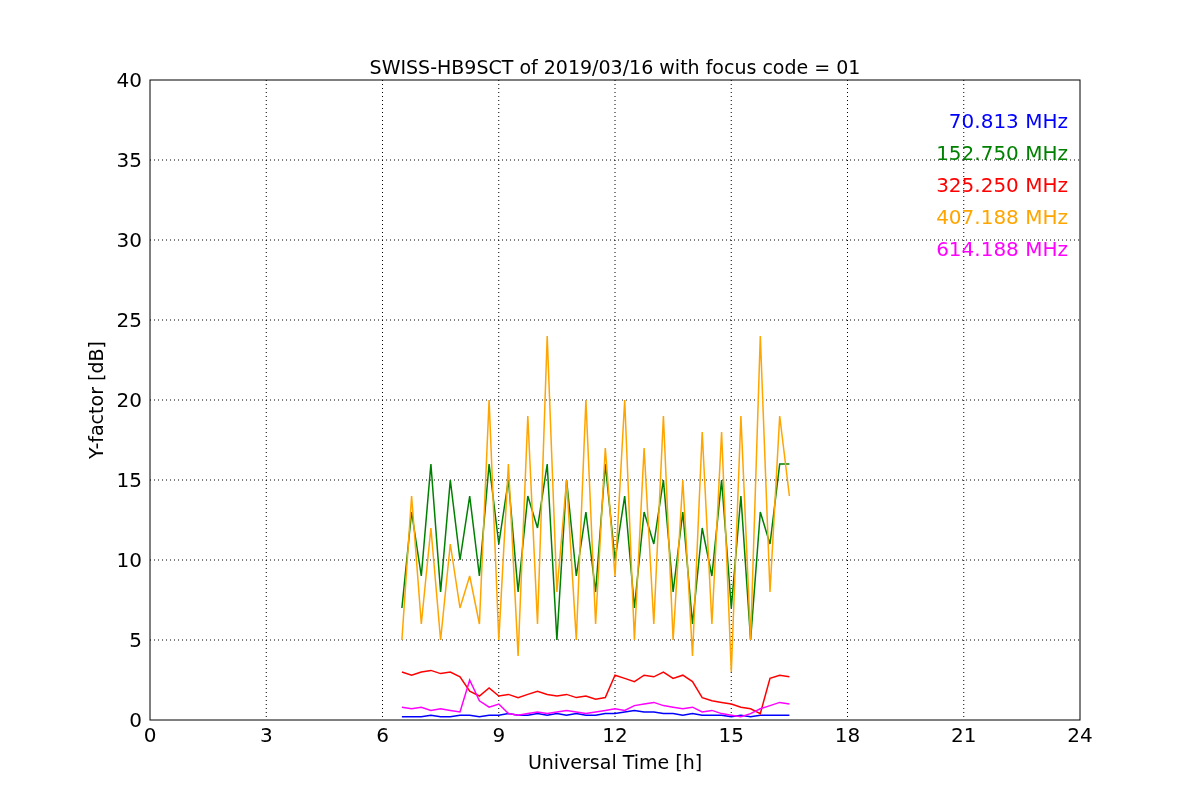 The width and height of the screenshot is (1200, 800). I want to click on tick-label: 6, so click(382, 735).